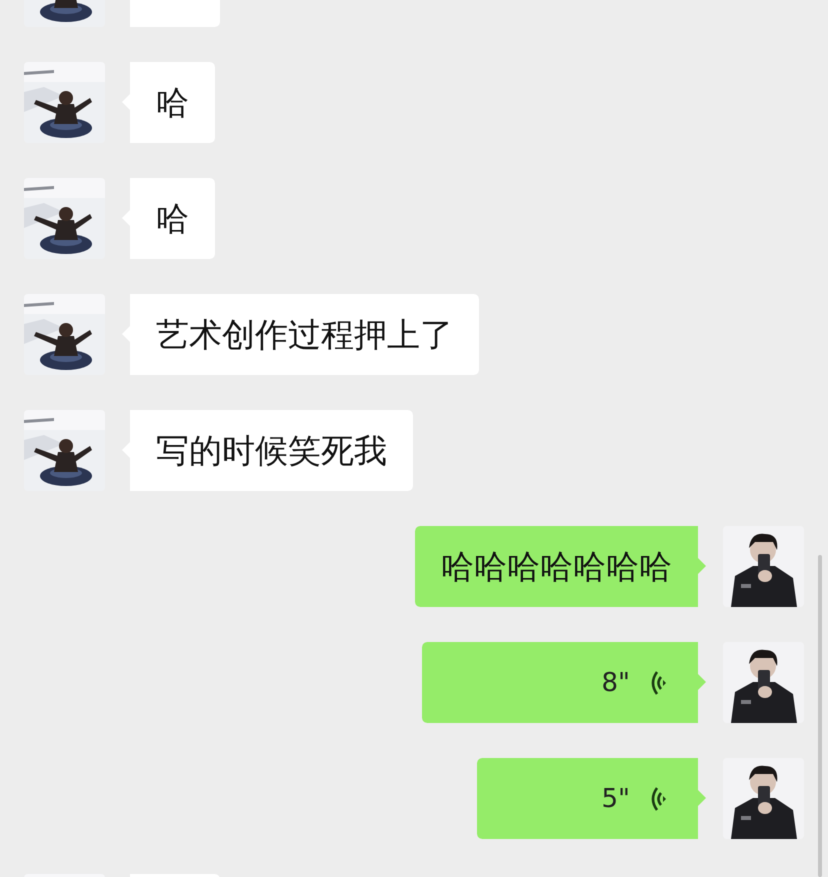  I want to click on message-bubble: 写的时候笑死我, so click(267, 450).